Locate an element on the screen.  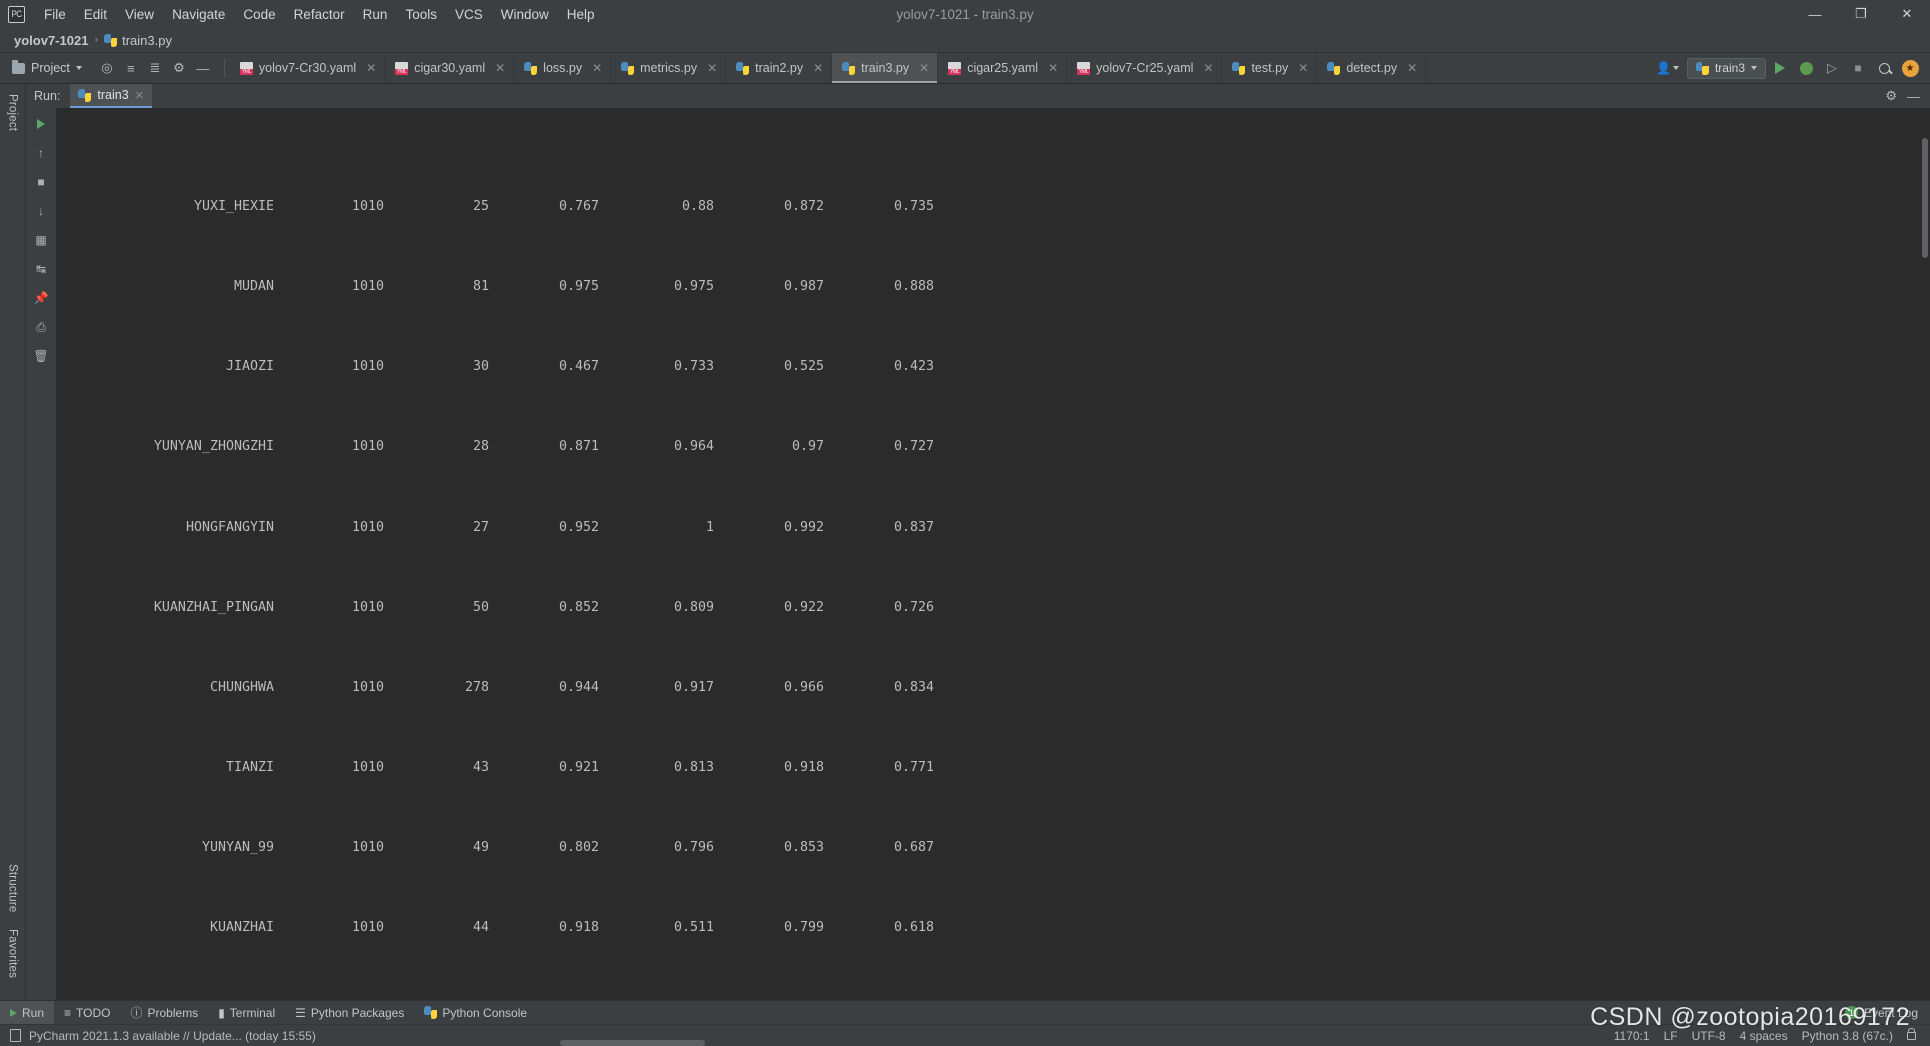
menu-item-run: Run is located at coordinates (375, 14).